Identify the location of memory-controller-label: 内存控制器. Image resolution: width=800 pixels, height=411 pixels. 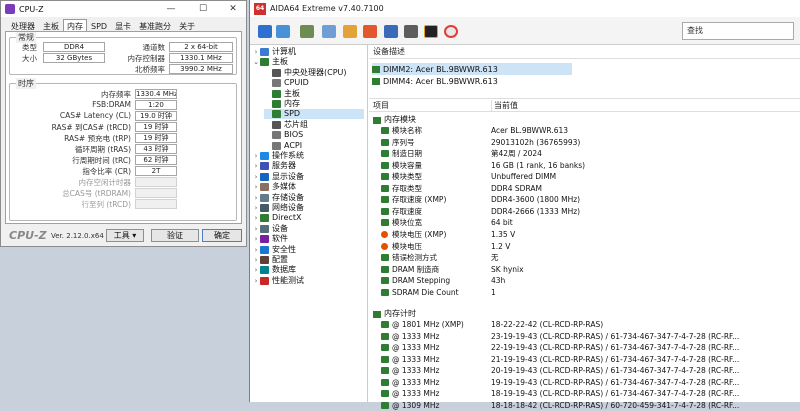
(146, 58).